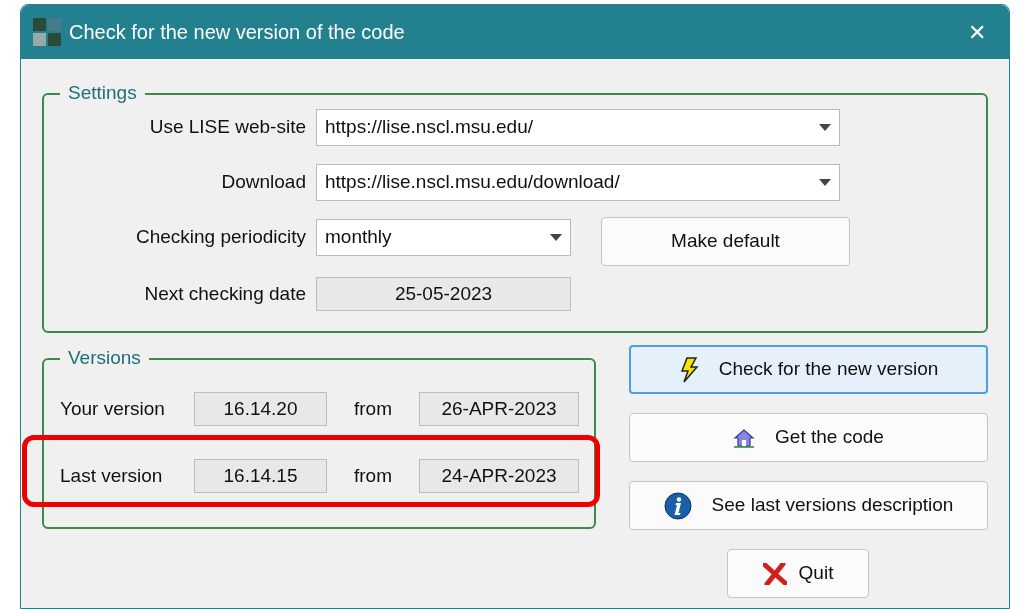  What do you see at coordinates (443, 237) in the screenshot?
I see `dropdown: monthly` at bounding box center [443, 237].